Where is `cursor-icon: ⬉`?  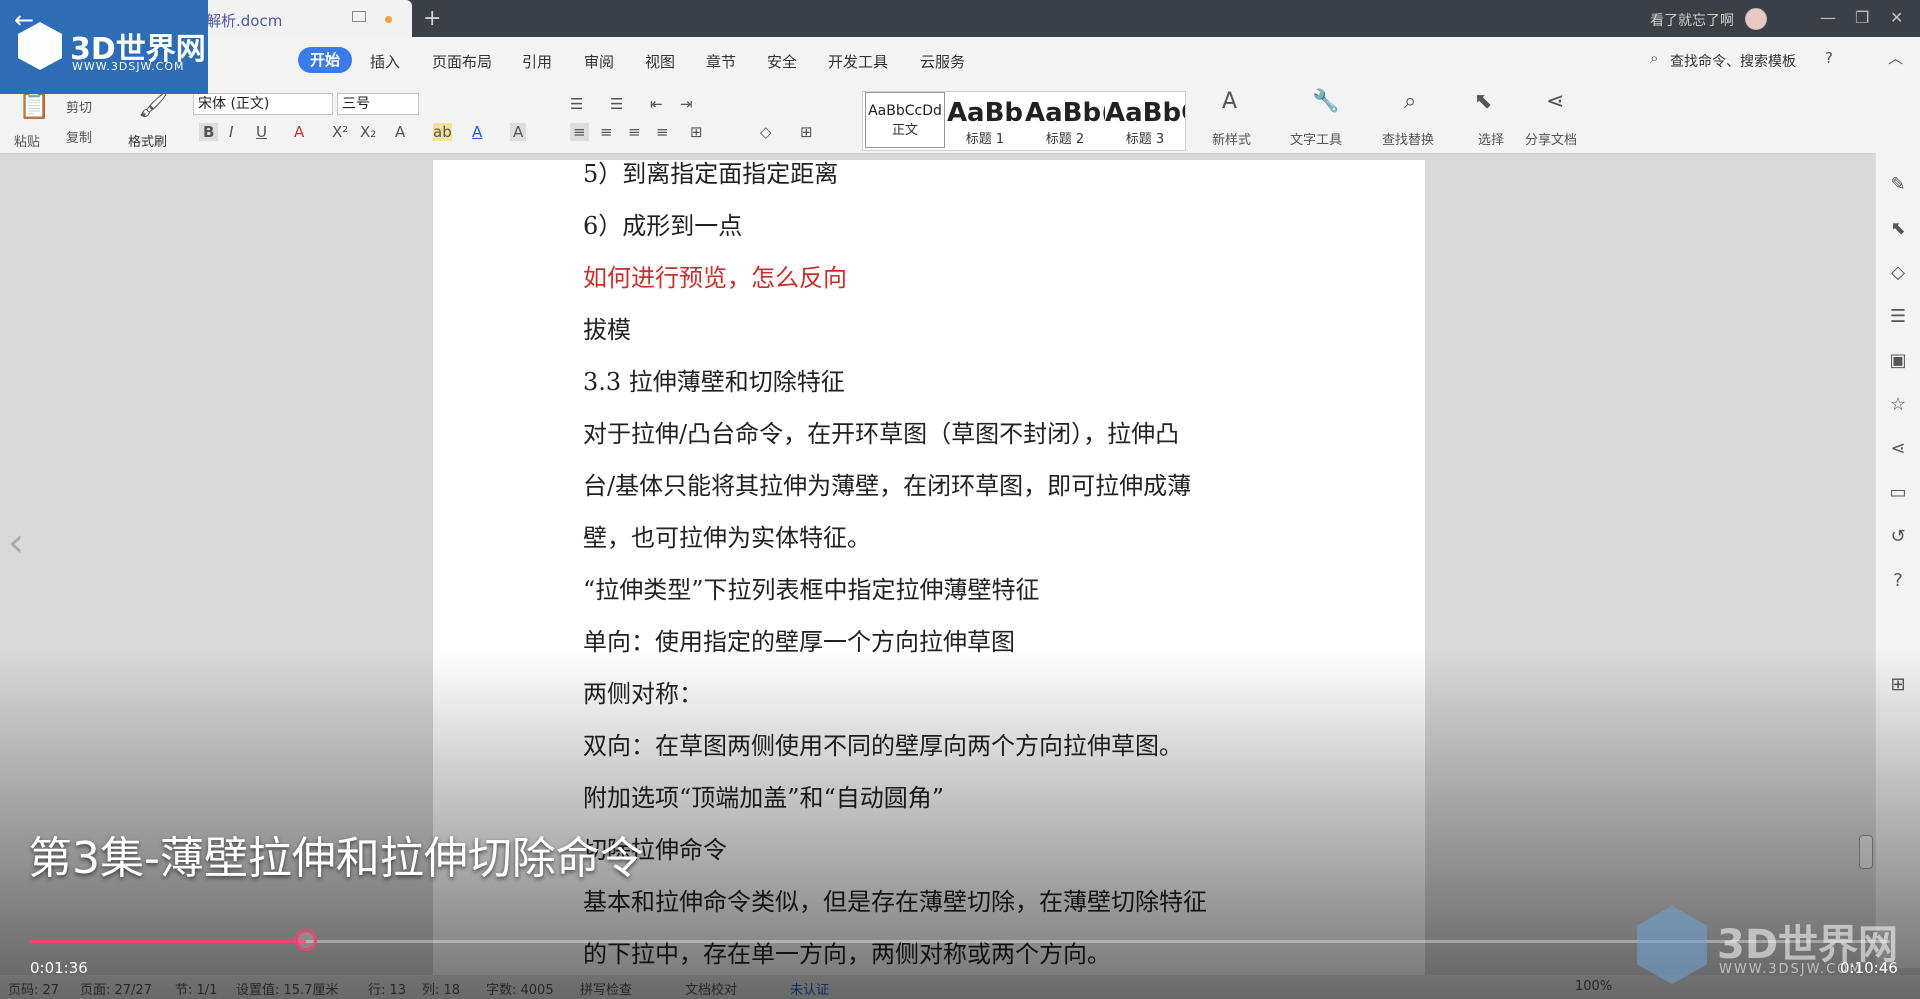 cursor-icon: ⬉ is located at coordinates (1483, 101).